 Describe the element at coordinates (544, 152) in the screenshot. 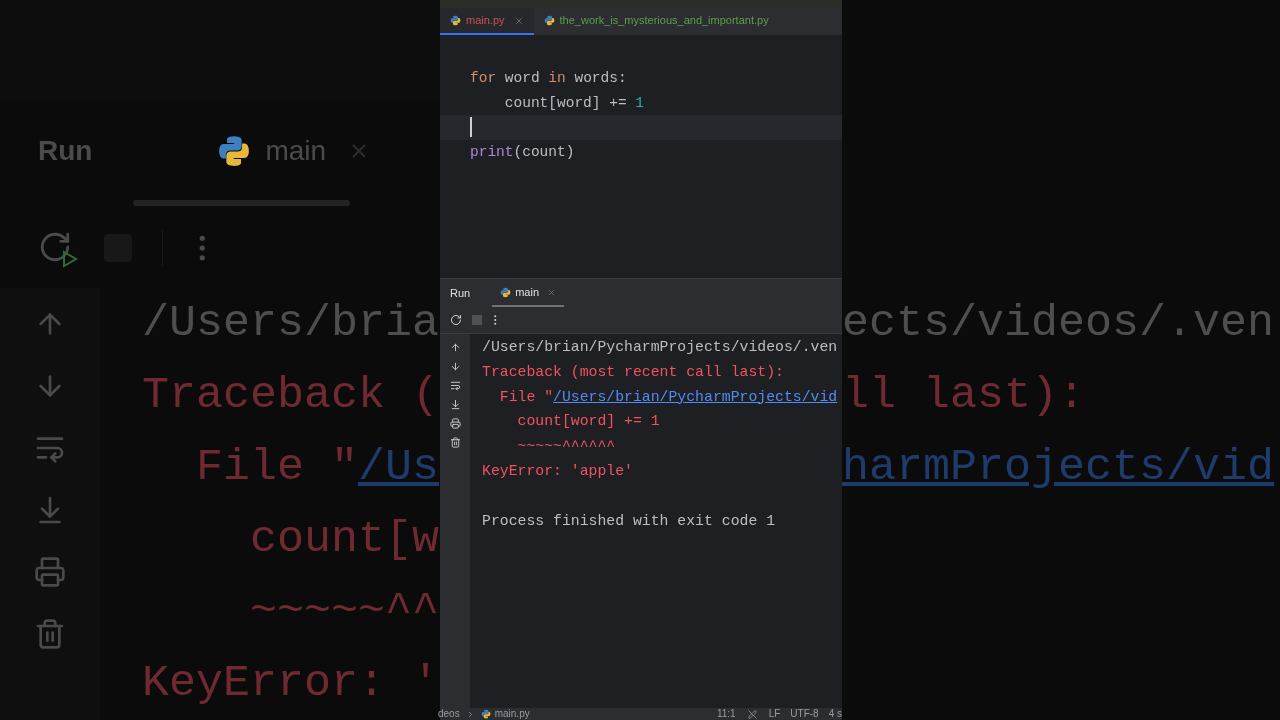

I see `code-text: (count)` at that location.